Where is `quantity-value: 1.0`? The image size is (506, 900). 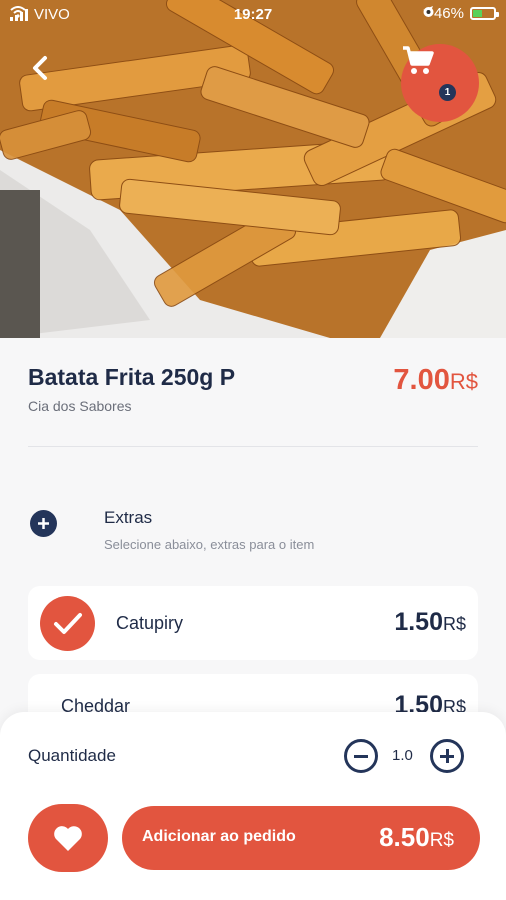
quantity-value: 1.0 is located at coordinates (402, 755).